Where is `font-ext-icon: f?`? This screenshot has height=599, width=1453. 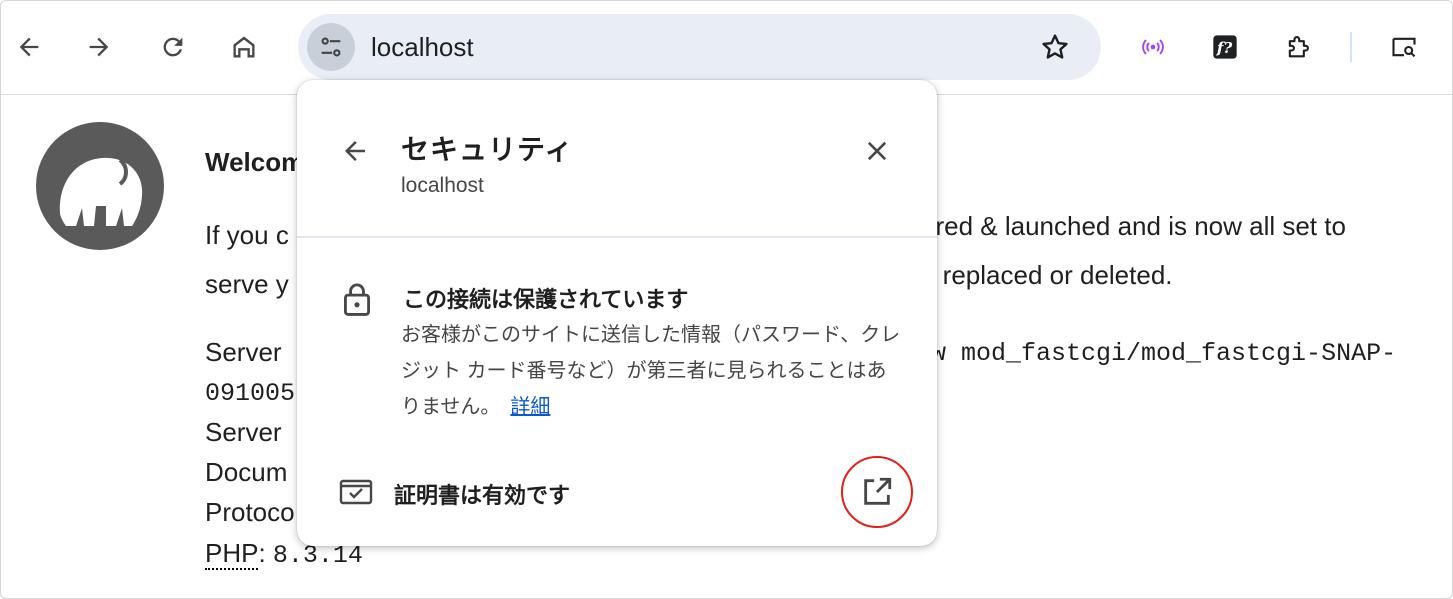
font-ext-icon: f? is located at coordinates (1225, 47).